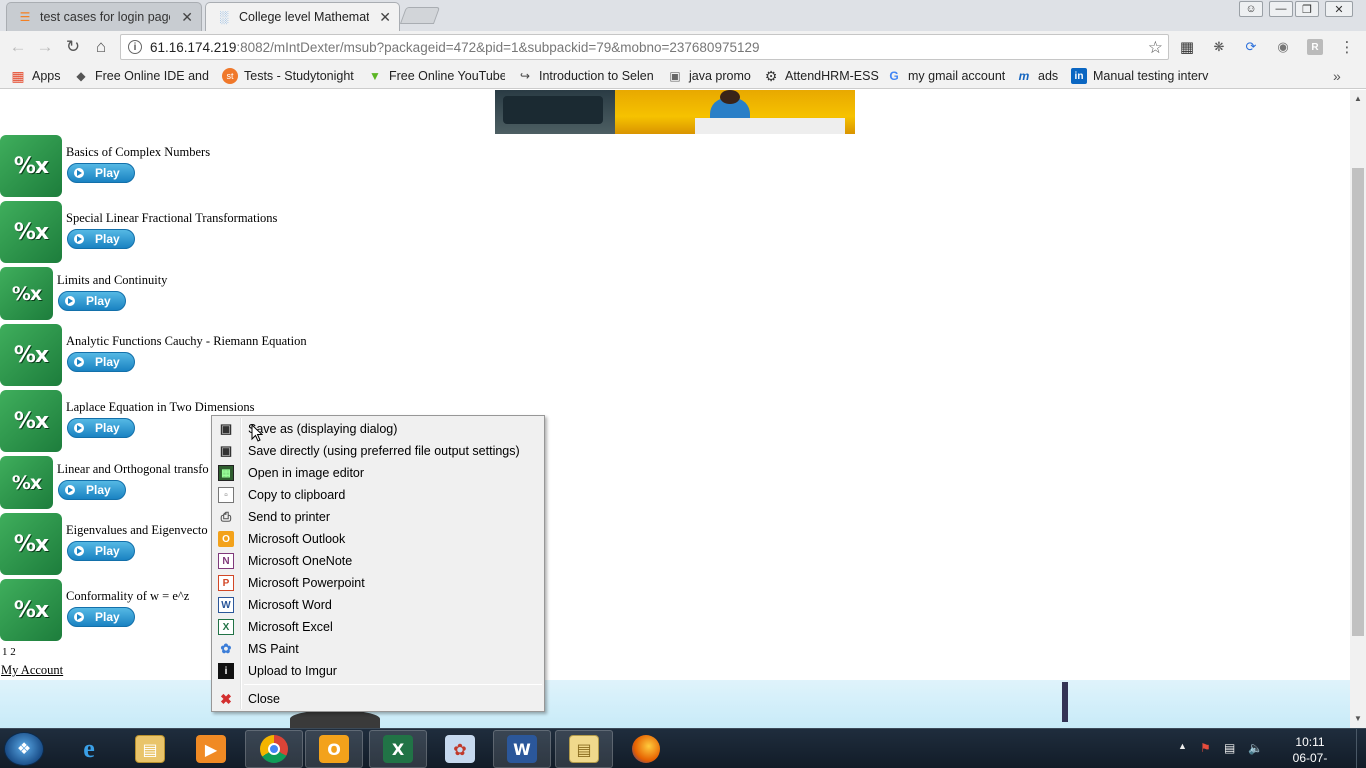 The height and width of the screenshot is (768, 1366). Describe the element at coordinates (821, 76) in the screenshot. I see `bookmark-attendhrm: ⚙ AttendHRM-ESS` at that location.